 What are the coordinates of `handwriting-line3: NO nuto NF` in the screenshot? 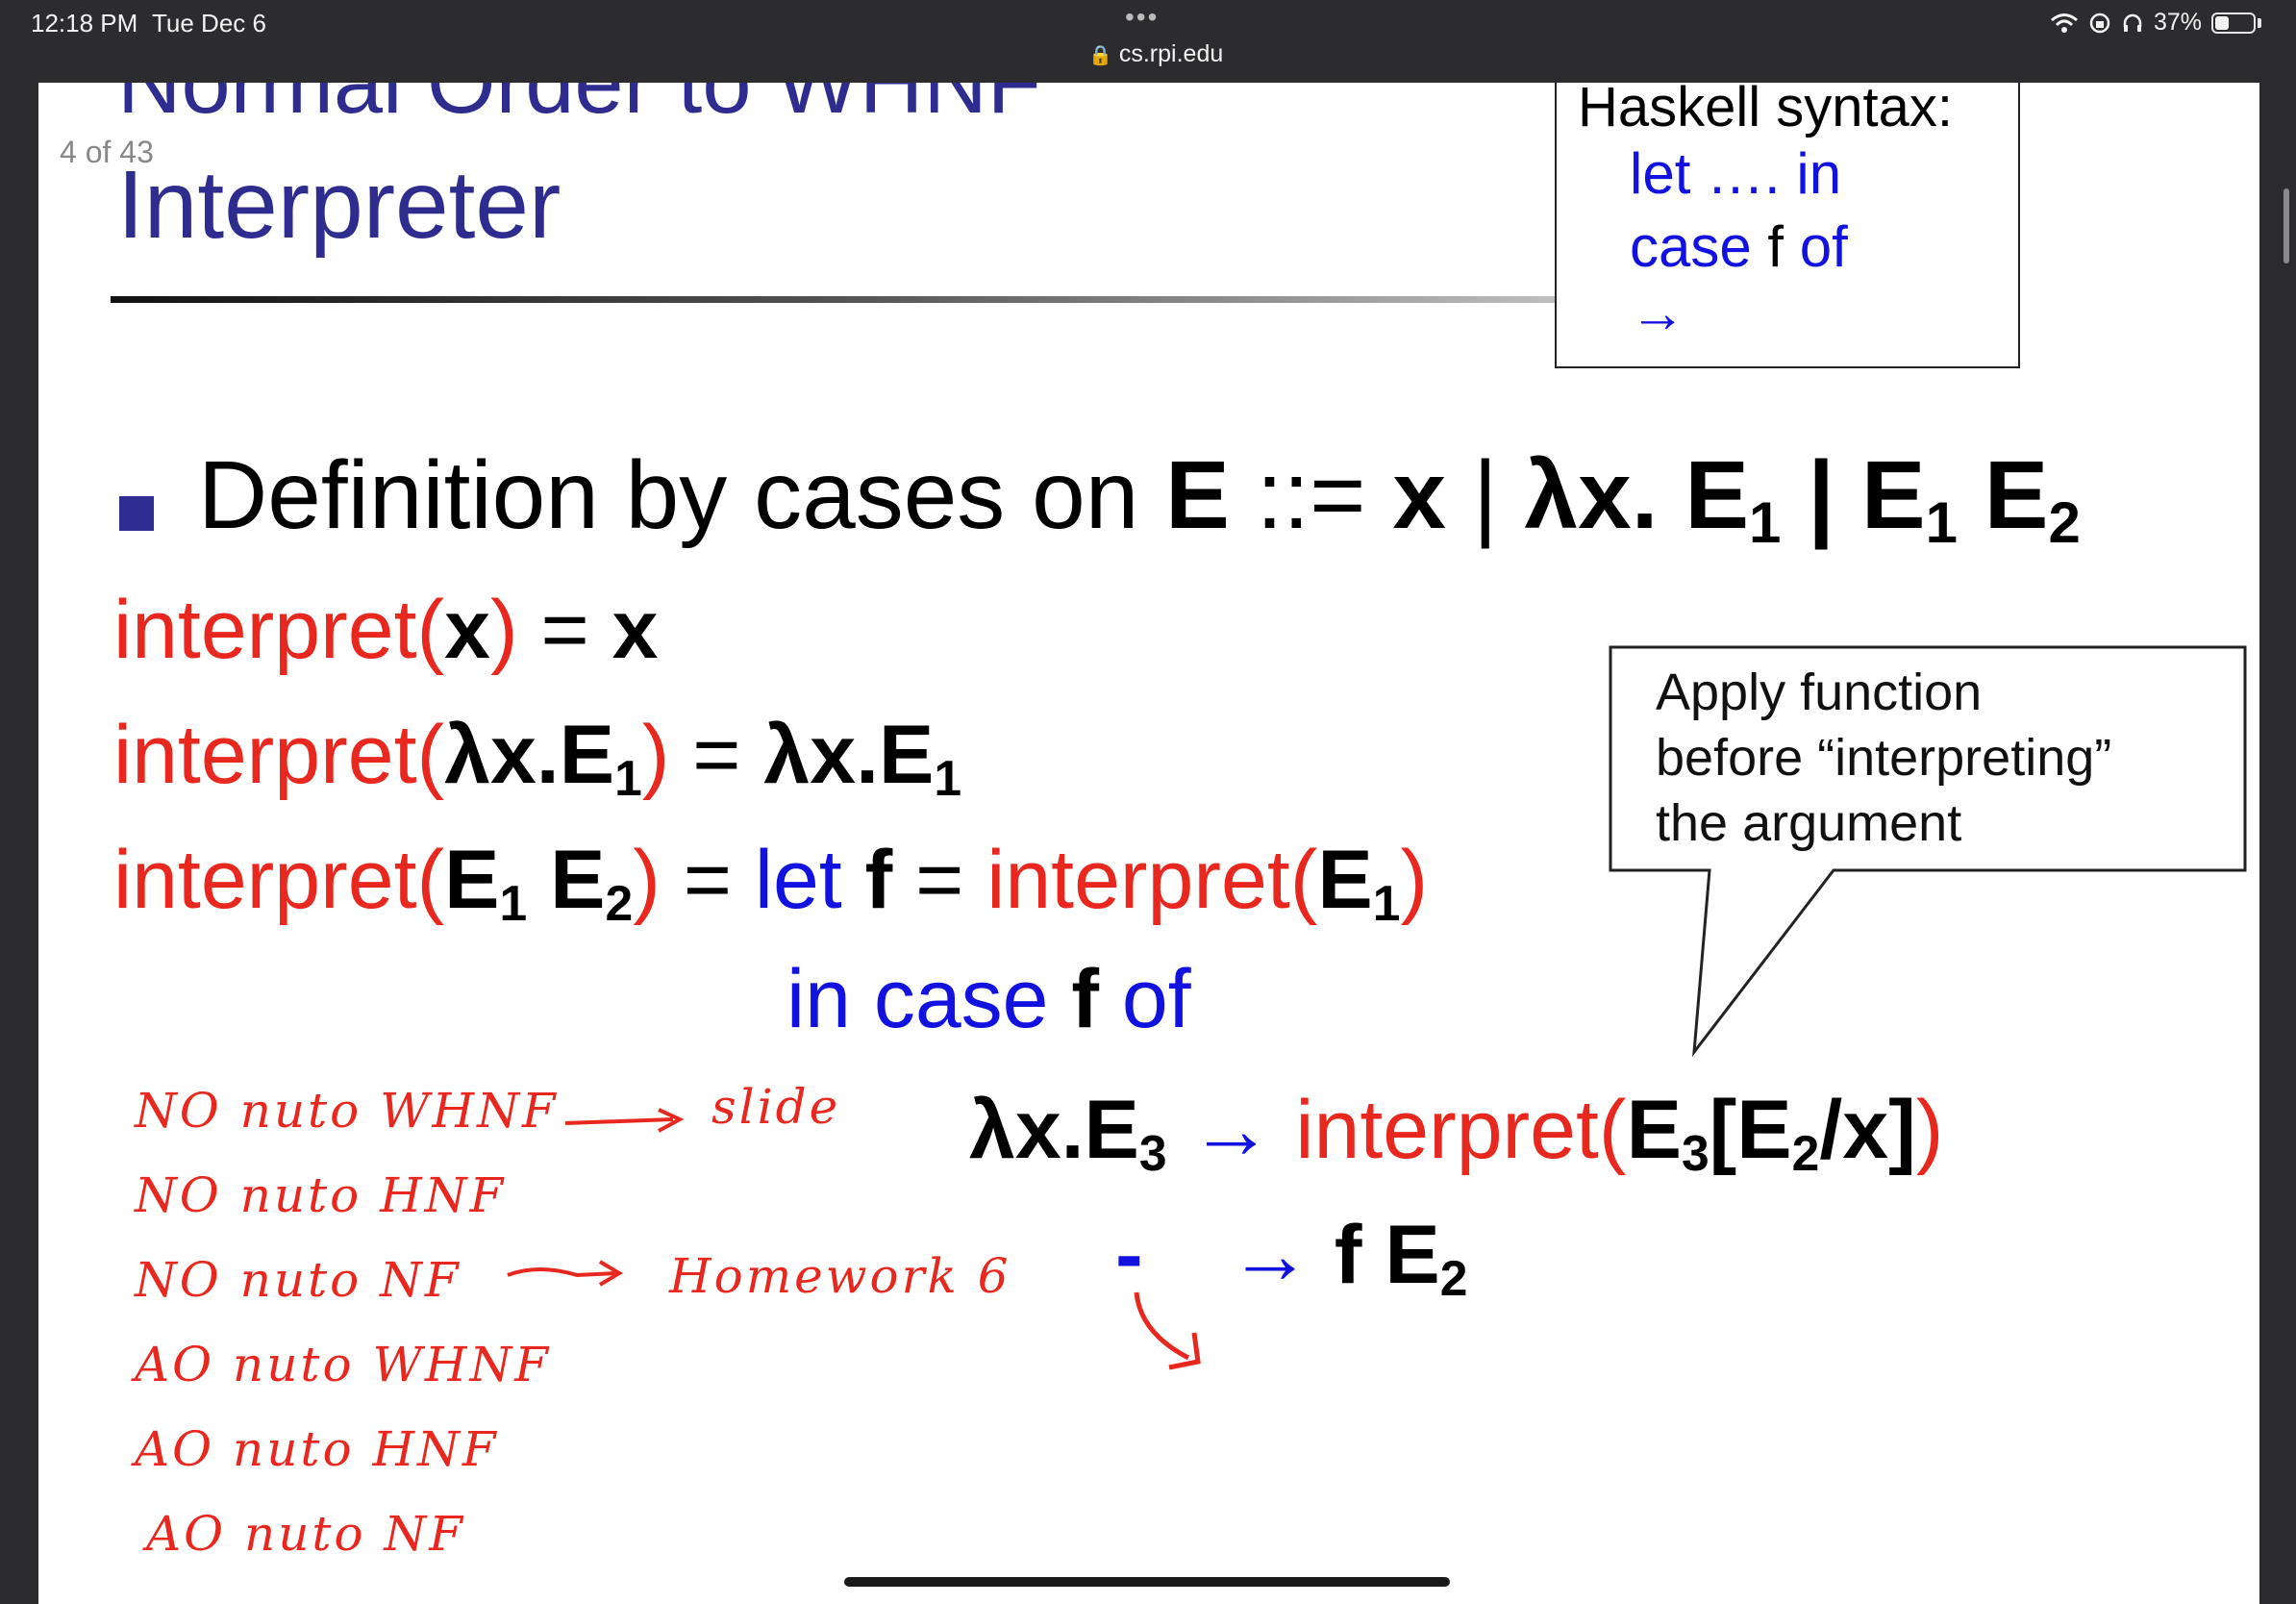 It's located at (298, 1280).